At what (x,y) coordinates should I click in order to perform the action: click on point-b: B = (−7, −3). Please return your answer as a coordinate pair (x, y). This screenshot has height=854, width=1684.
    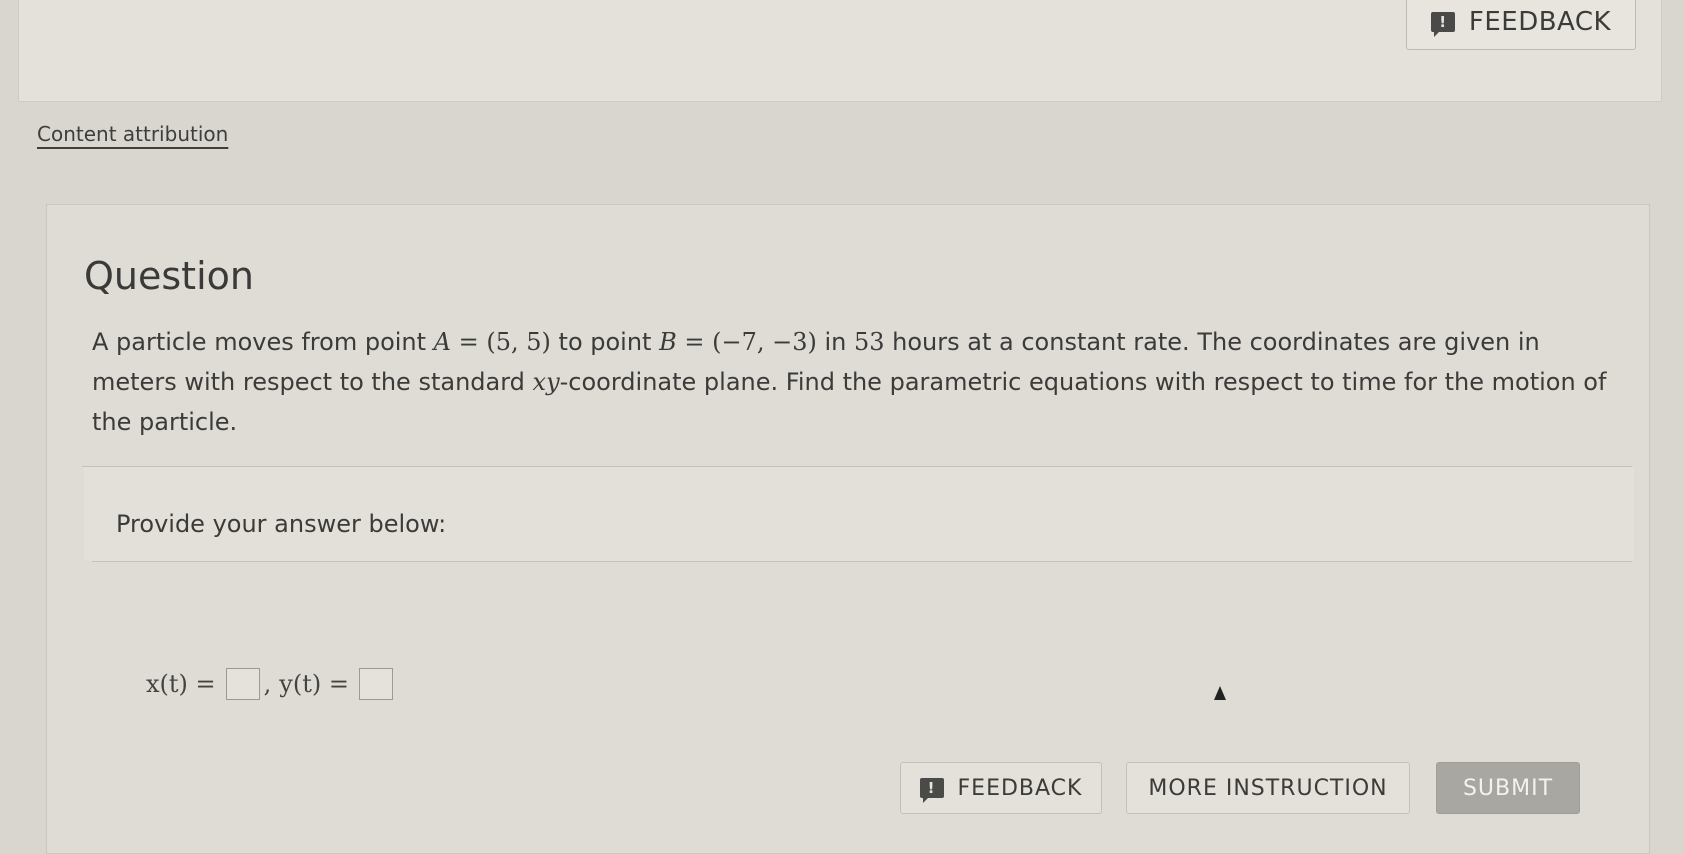
    Looking at the image, I should click on (738, 342).